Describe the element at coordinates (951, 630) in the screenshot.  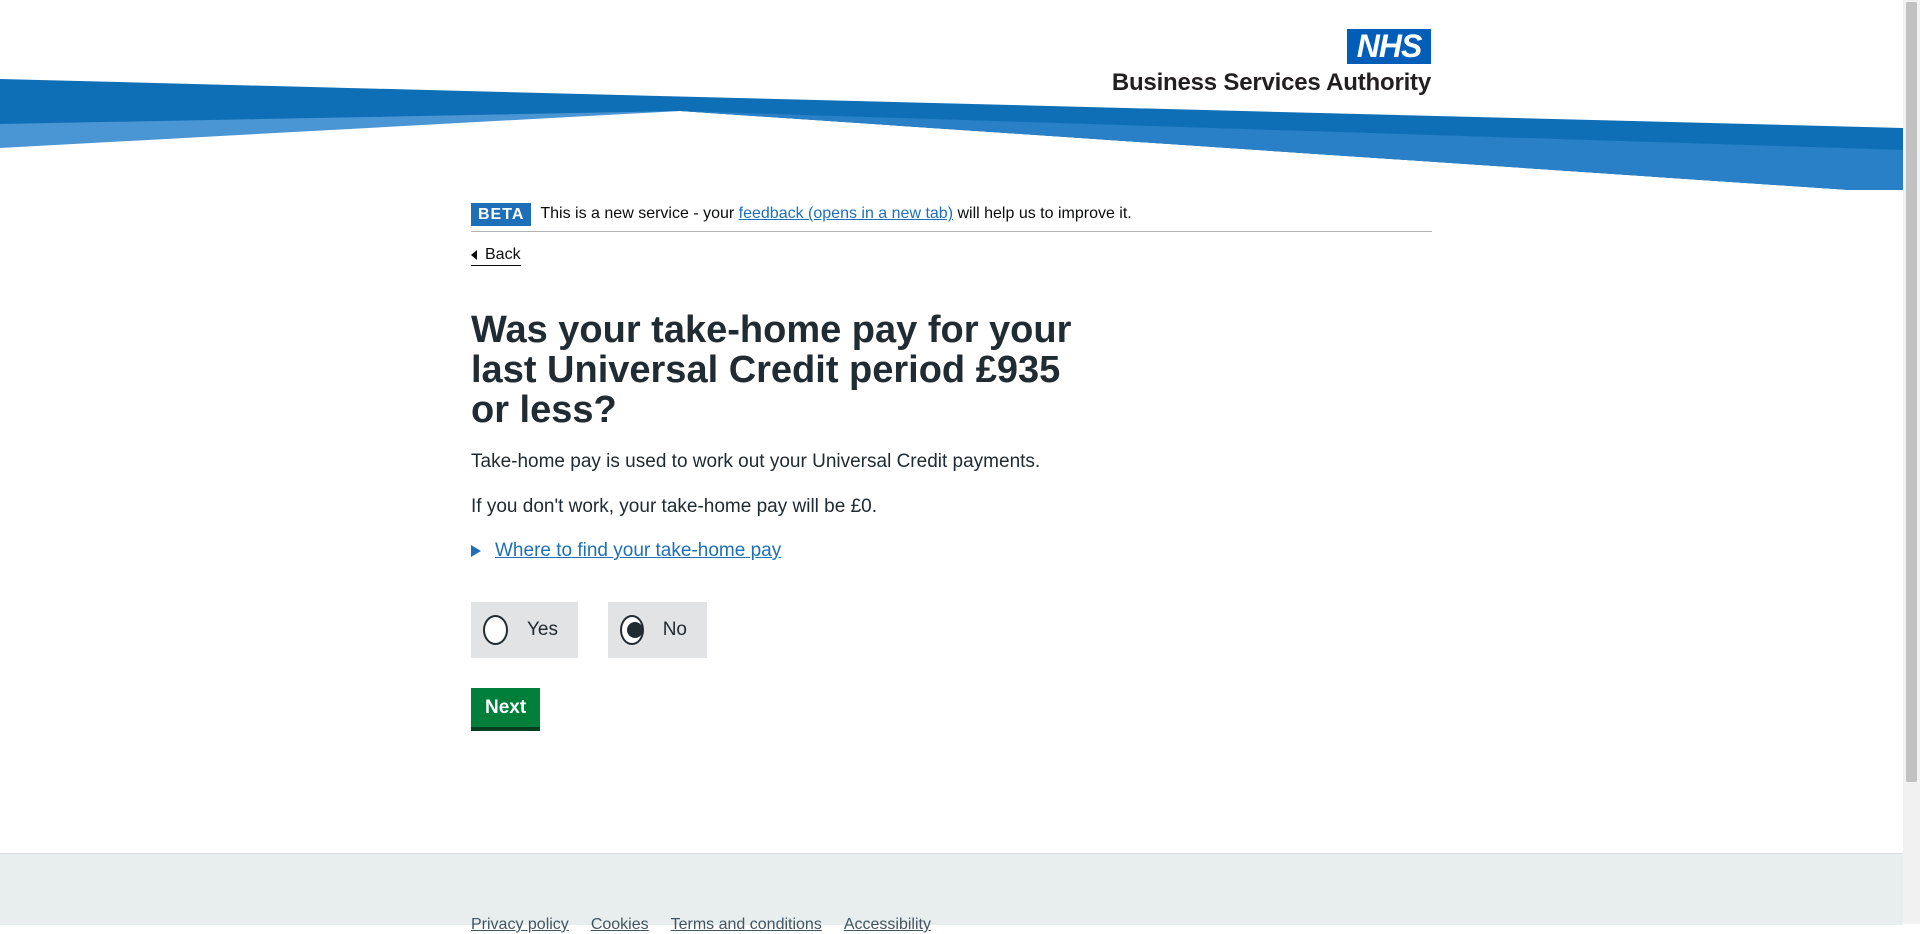
I see `radio-group: Yes No` at that location.